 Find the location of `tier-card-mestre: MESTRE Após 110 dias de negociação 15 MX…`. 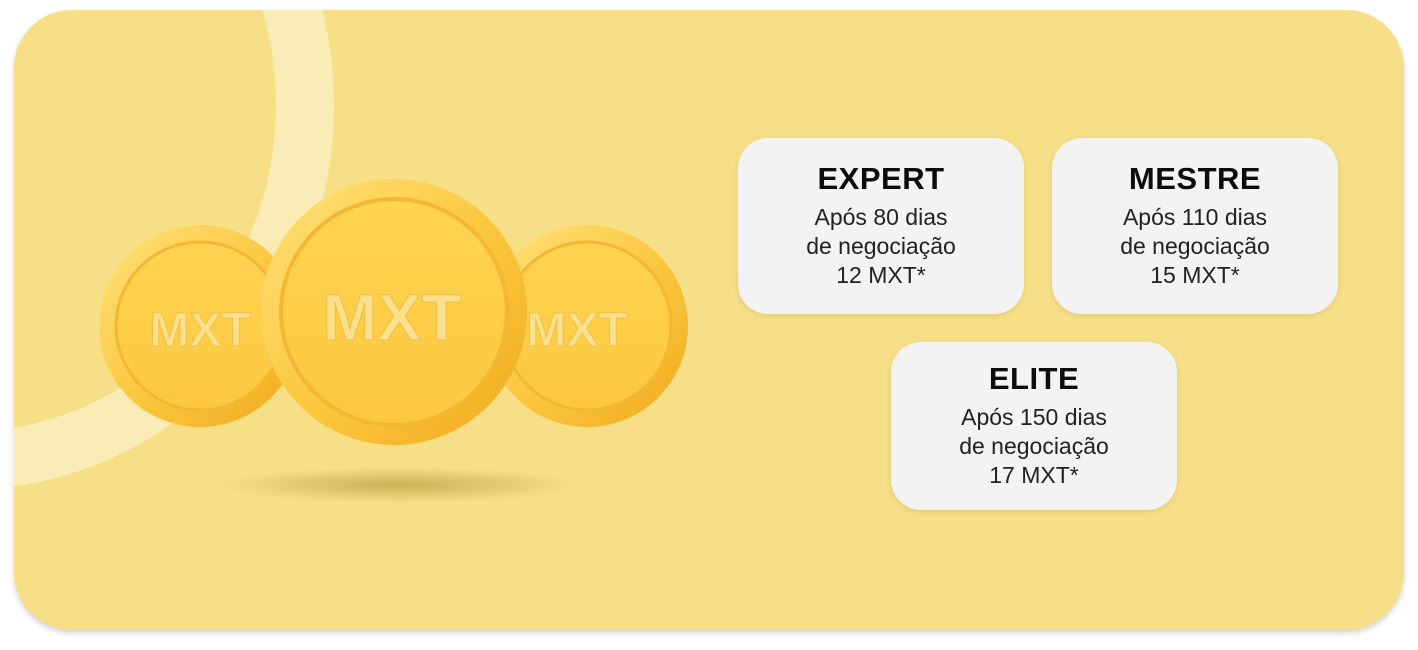

tier-card-mestre: MESTRE Após 110 dias de negociação 15 MX… is located at coordinates (1195, 226).